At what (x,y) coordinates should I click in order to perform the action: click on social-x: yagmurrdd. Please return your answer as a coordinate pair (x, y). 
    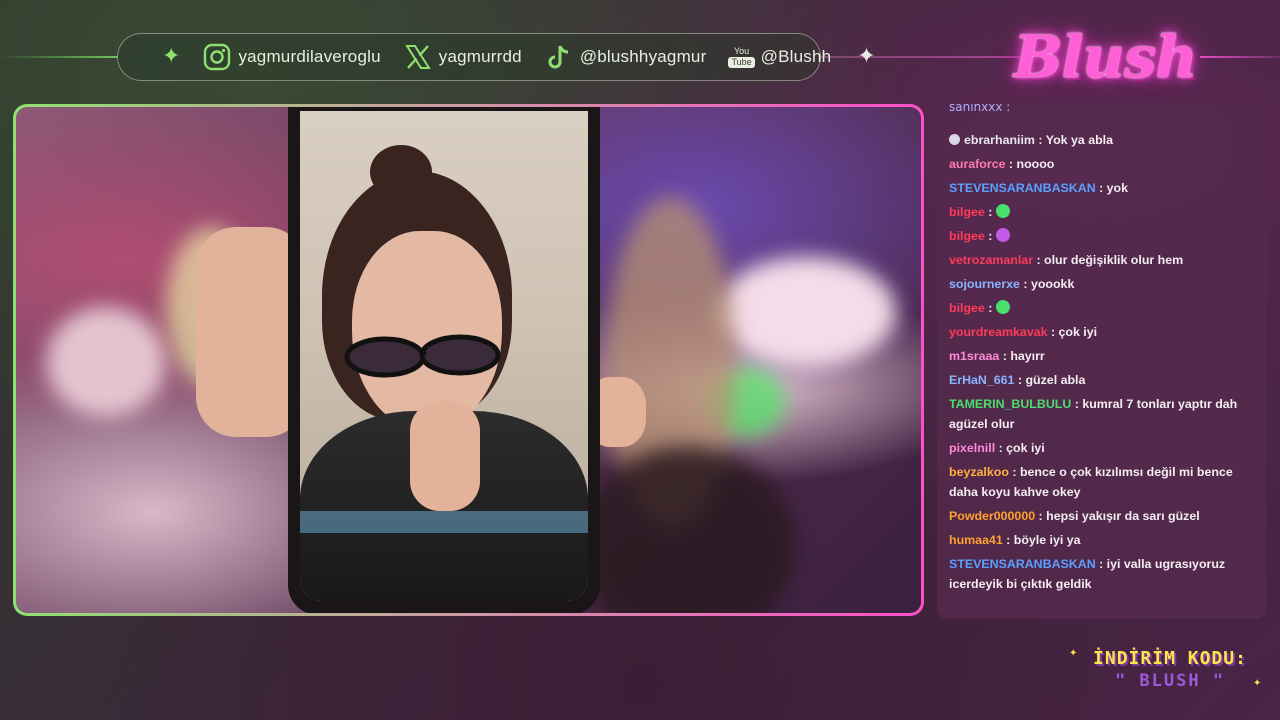
    Looking at the image, I should click on (462, 57).